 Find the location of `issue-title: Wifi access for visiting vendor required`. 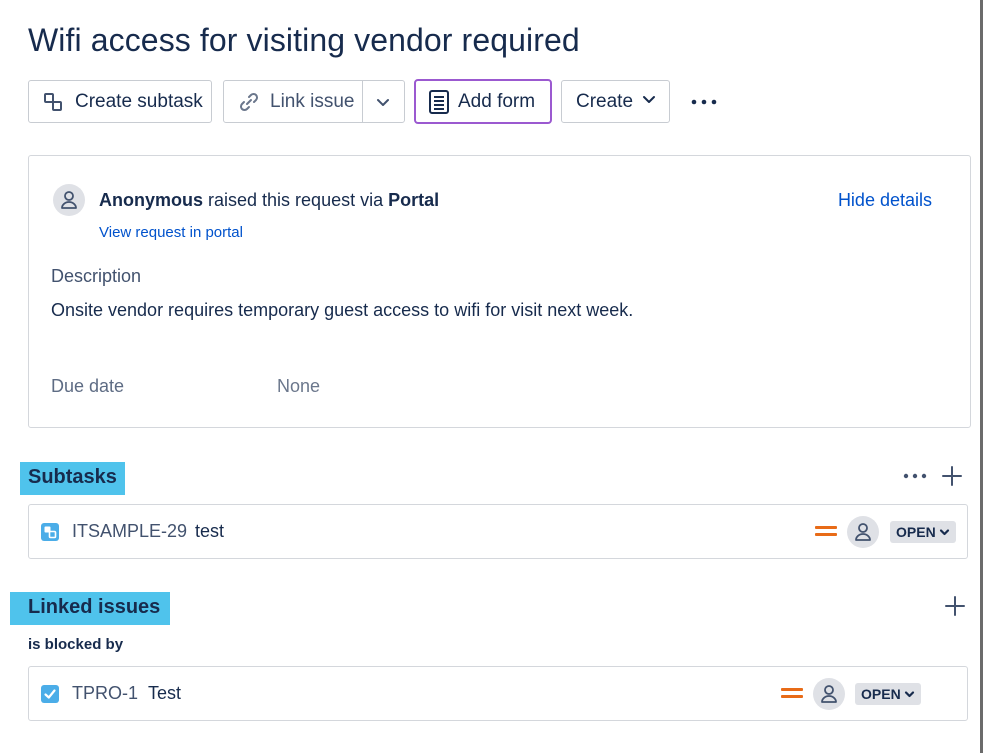

issue-title: Wifi access for visiting vendor required is located at coordinates (304, 40).